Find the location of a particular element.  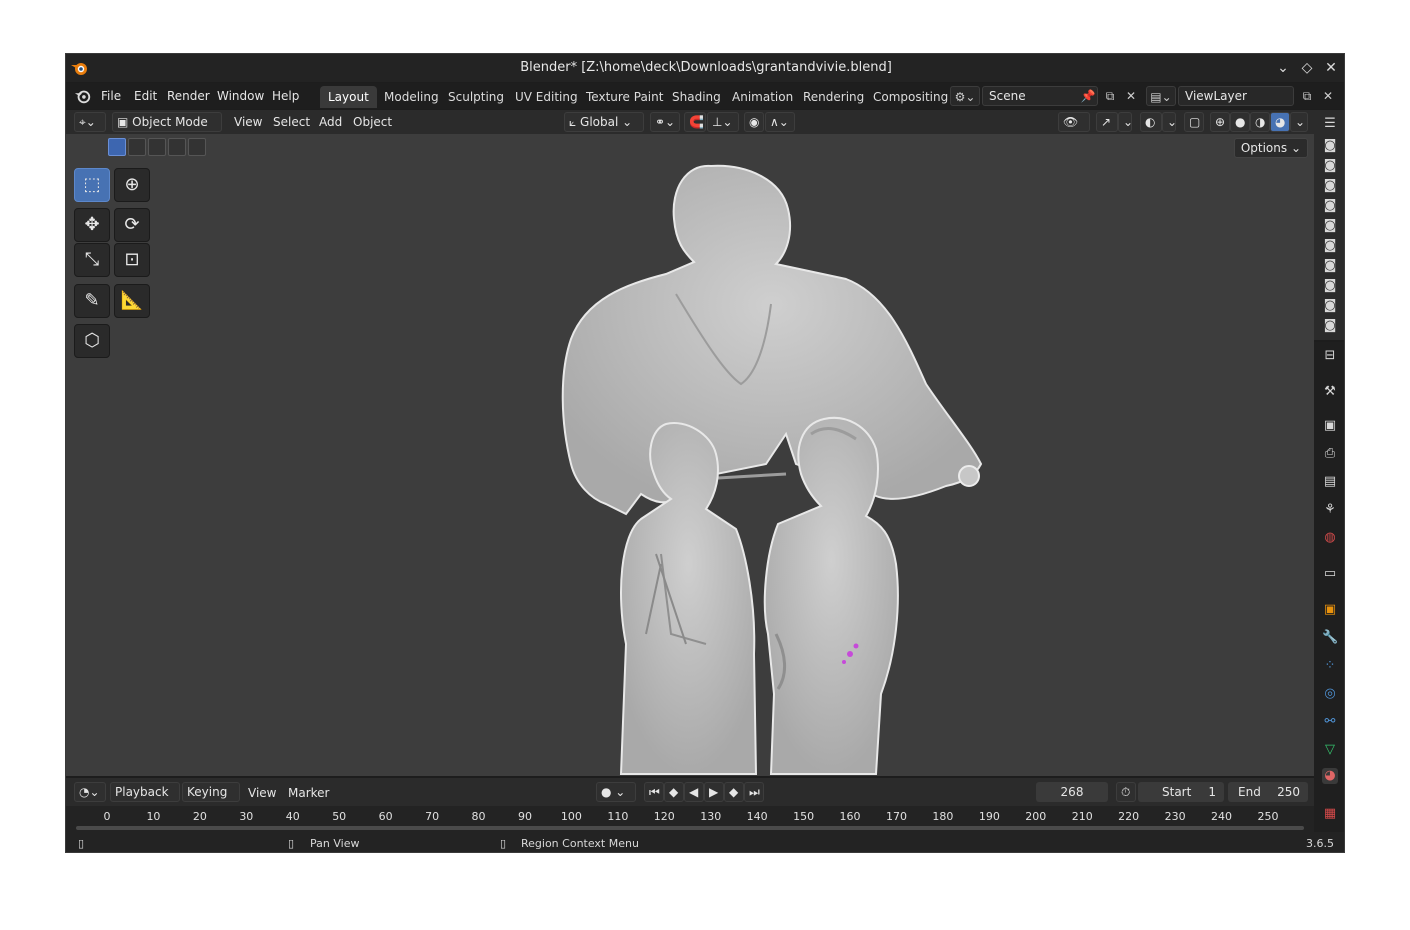

view-layer-properties-icon: ▤ is located at coordinates (1330, 482).